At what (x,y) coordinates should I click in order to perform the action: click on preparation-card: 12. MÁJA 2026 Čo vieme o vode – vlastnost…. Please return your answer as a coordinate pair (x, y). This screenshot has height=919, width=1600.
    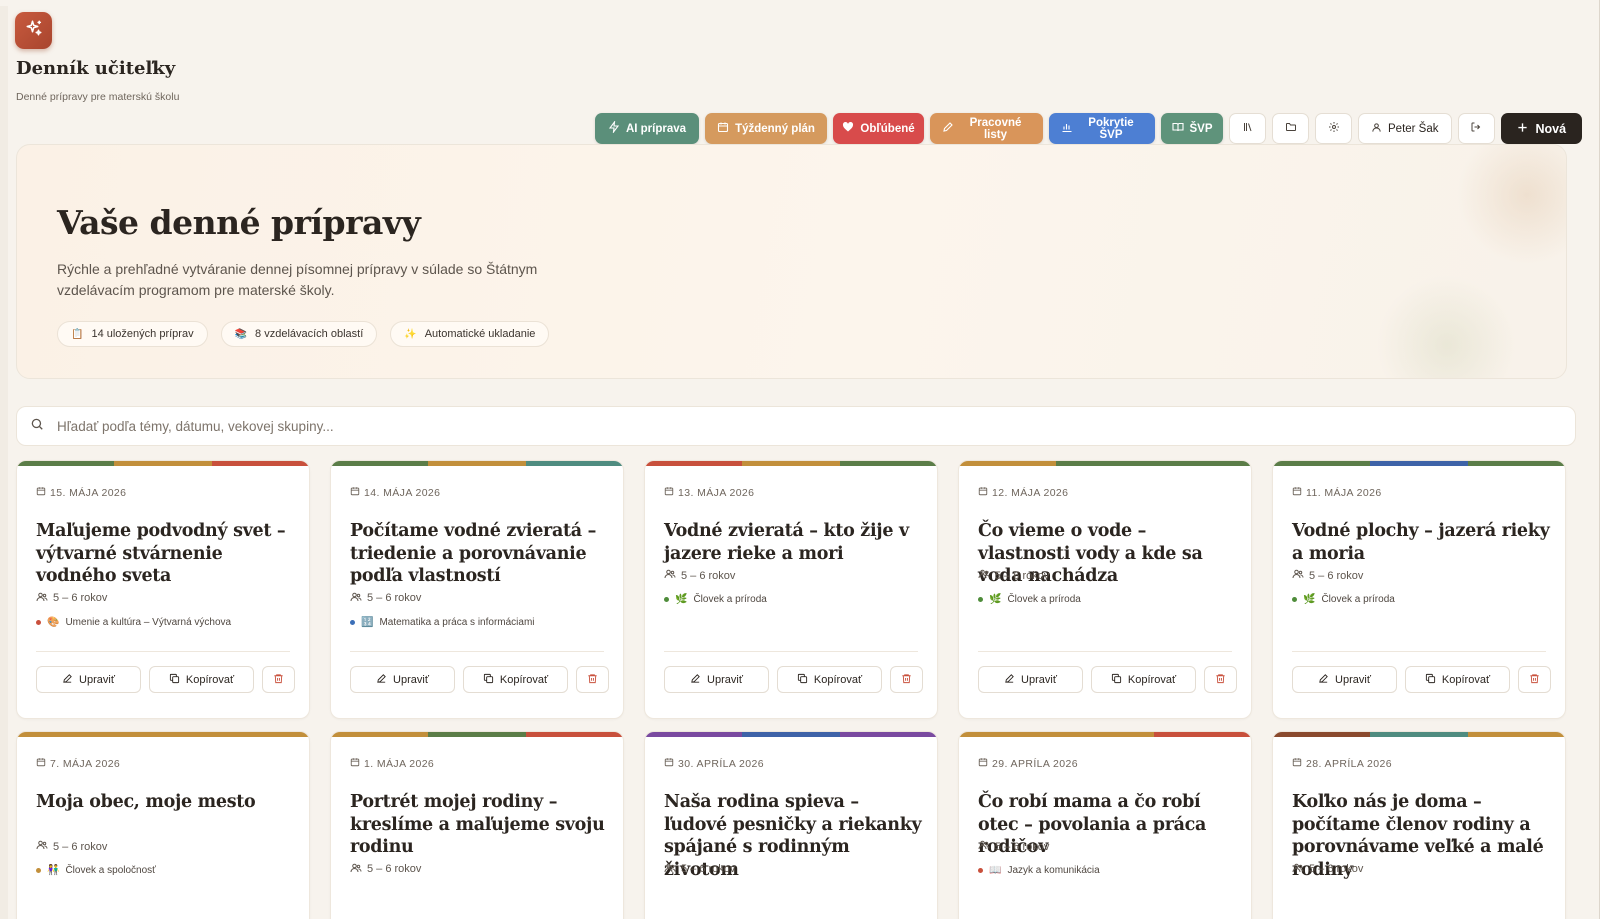
    Looking at the image, I should click on (1105, 589).